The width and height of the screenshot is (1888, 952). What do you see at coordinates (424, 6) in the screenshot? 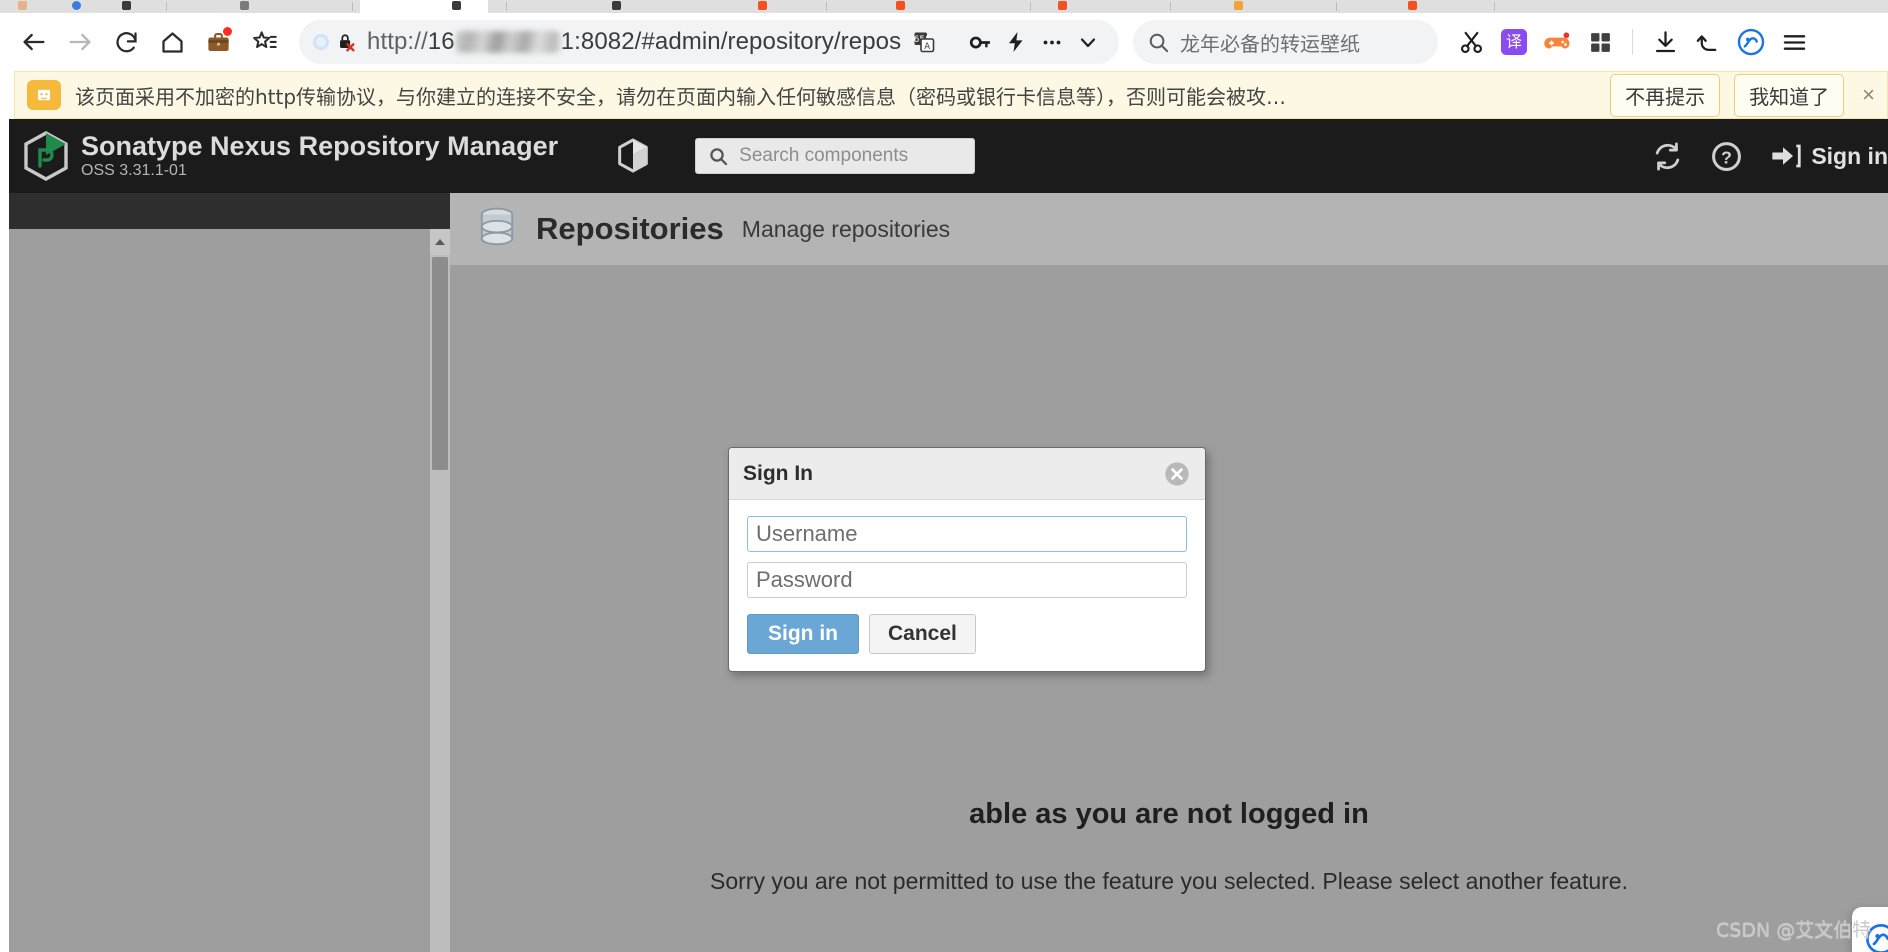
I see `active-tab` at bounding box center [424, 6].